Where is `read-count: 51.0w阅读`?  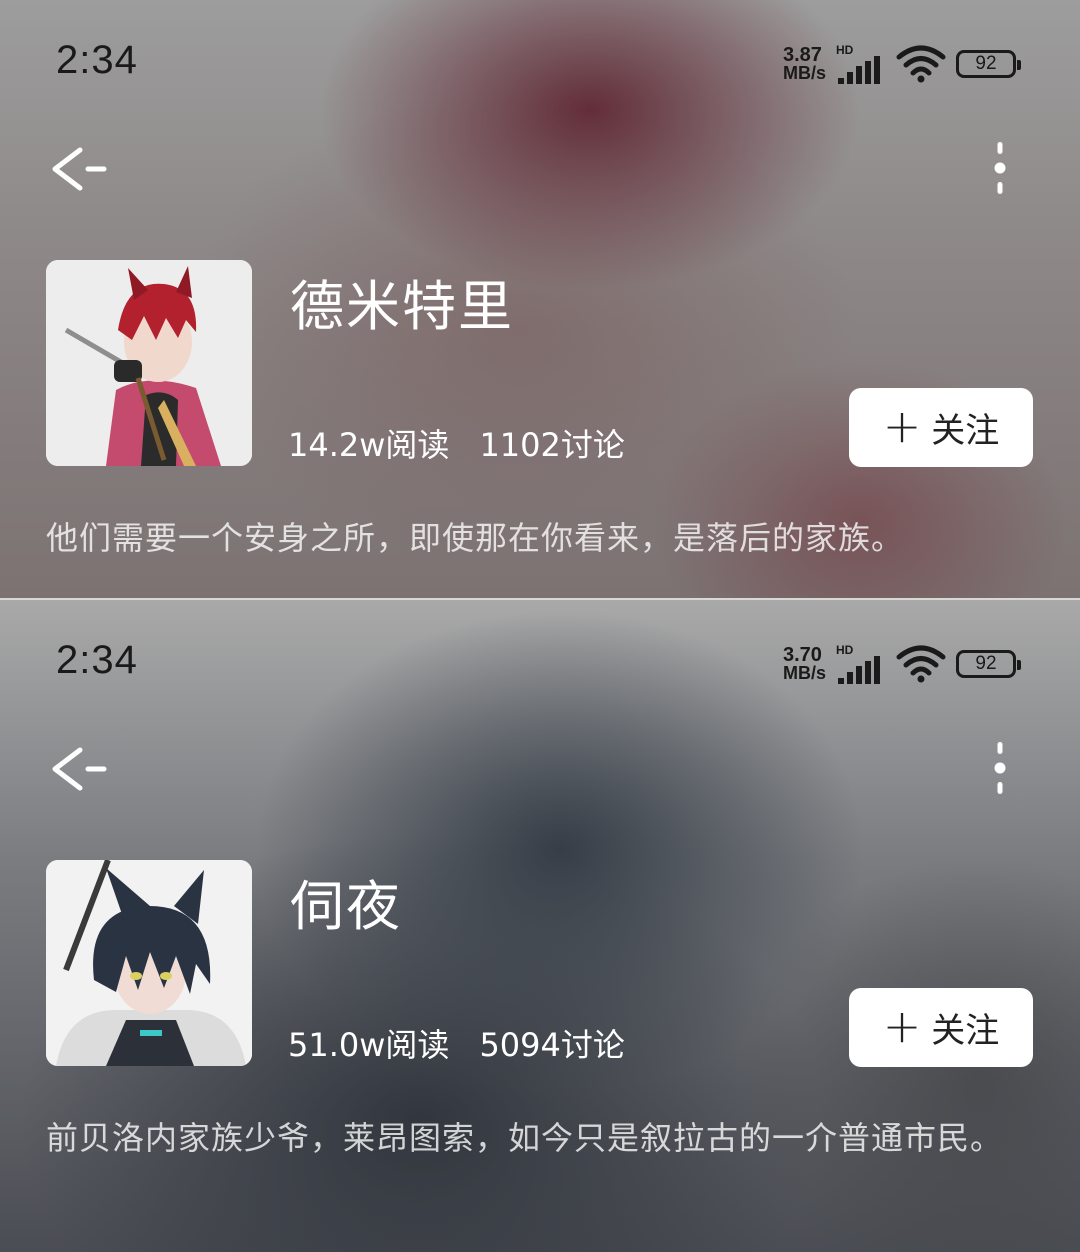 read-count: 51.0w阅读 is located at coordinates (369, 1045).